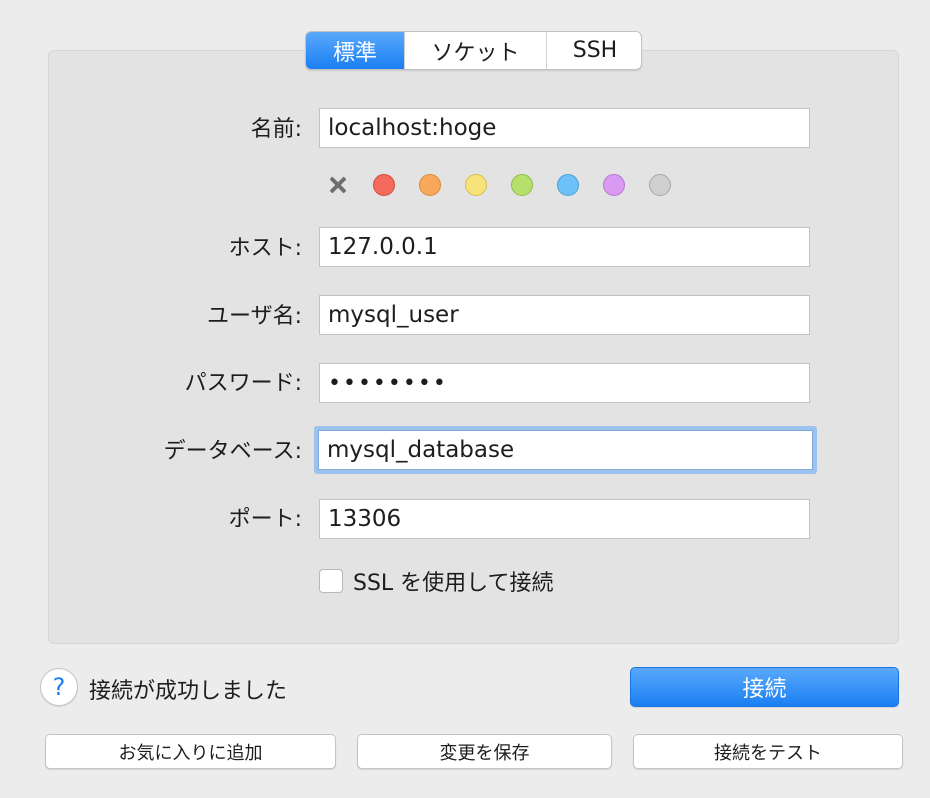 The width and height of the screenshot is (930, 798). I want to click on port-label: ポート:, so click(265, 519).